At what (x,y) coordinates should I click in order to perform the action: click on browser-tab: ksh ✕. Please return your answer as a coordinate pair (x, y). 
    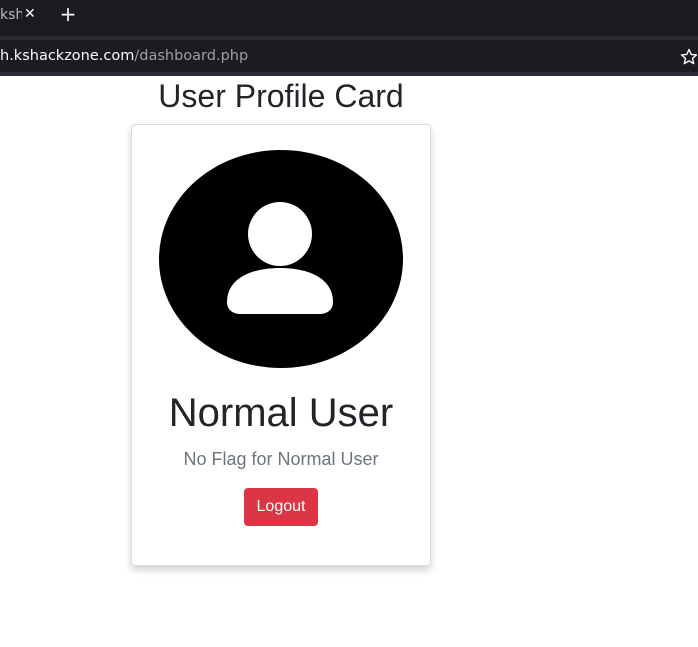
    Looking at the image, I should click on (21, 16).